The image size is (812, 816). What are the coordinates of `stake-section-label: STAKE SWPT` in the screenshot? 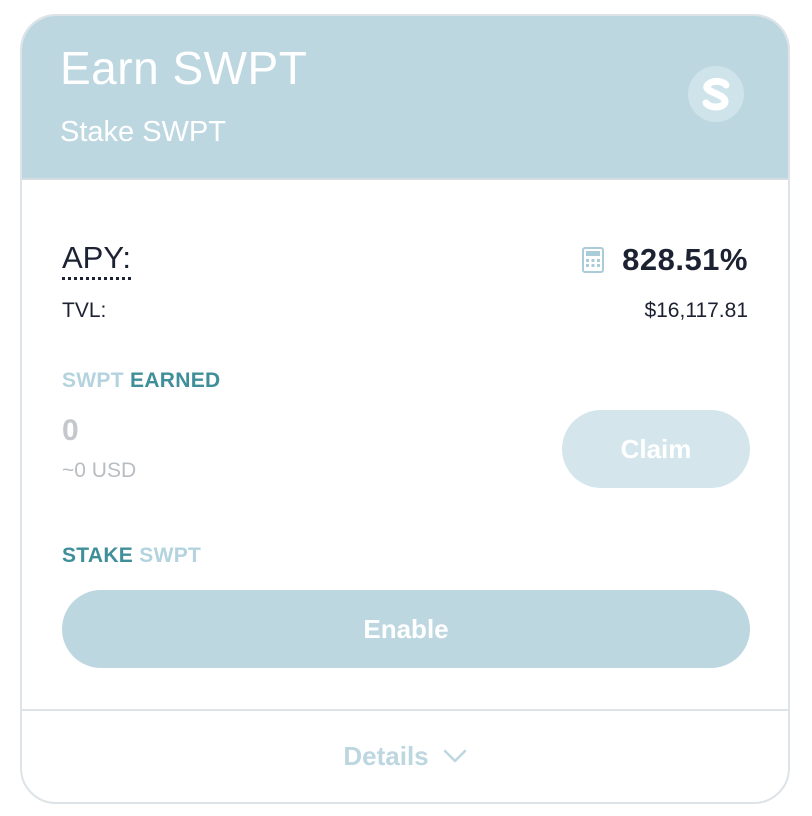 It's located at (131, 556).